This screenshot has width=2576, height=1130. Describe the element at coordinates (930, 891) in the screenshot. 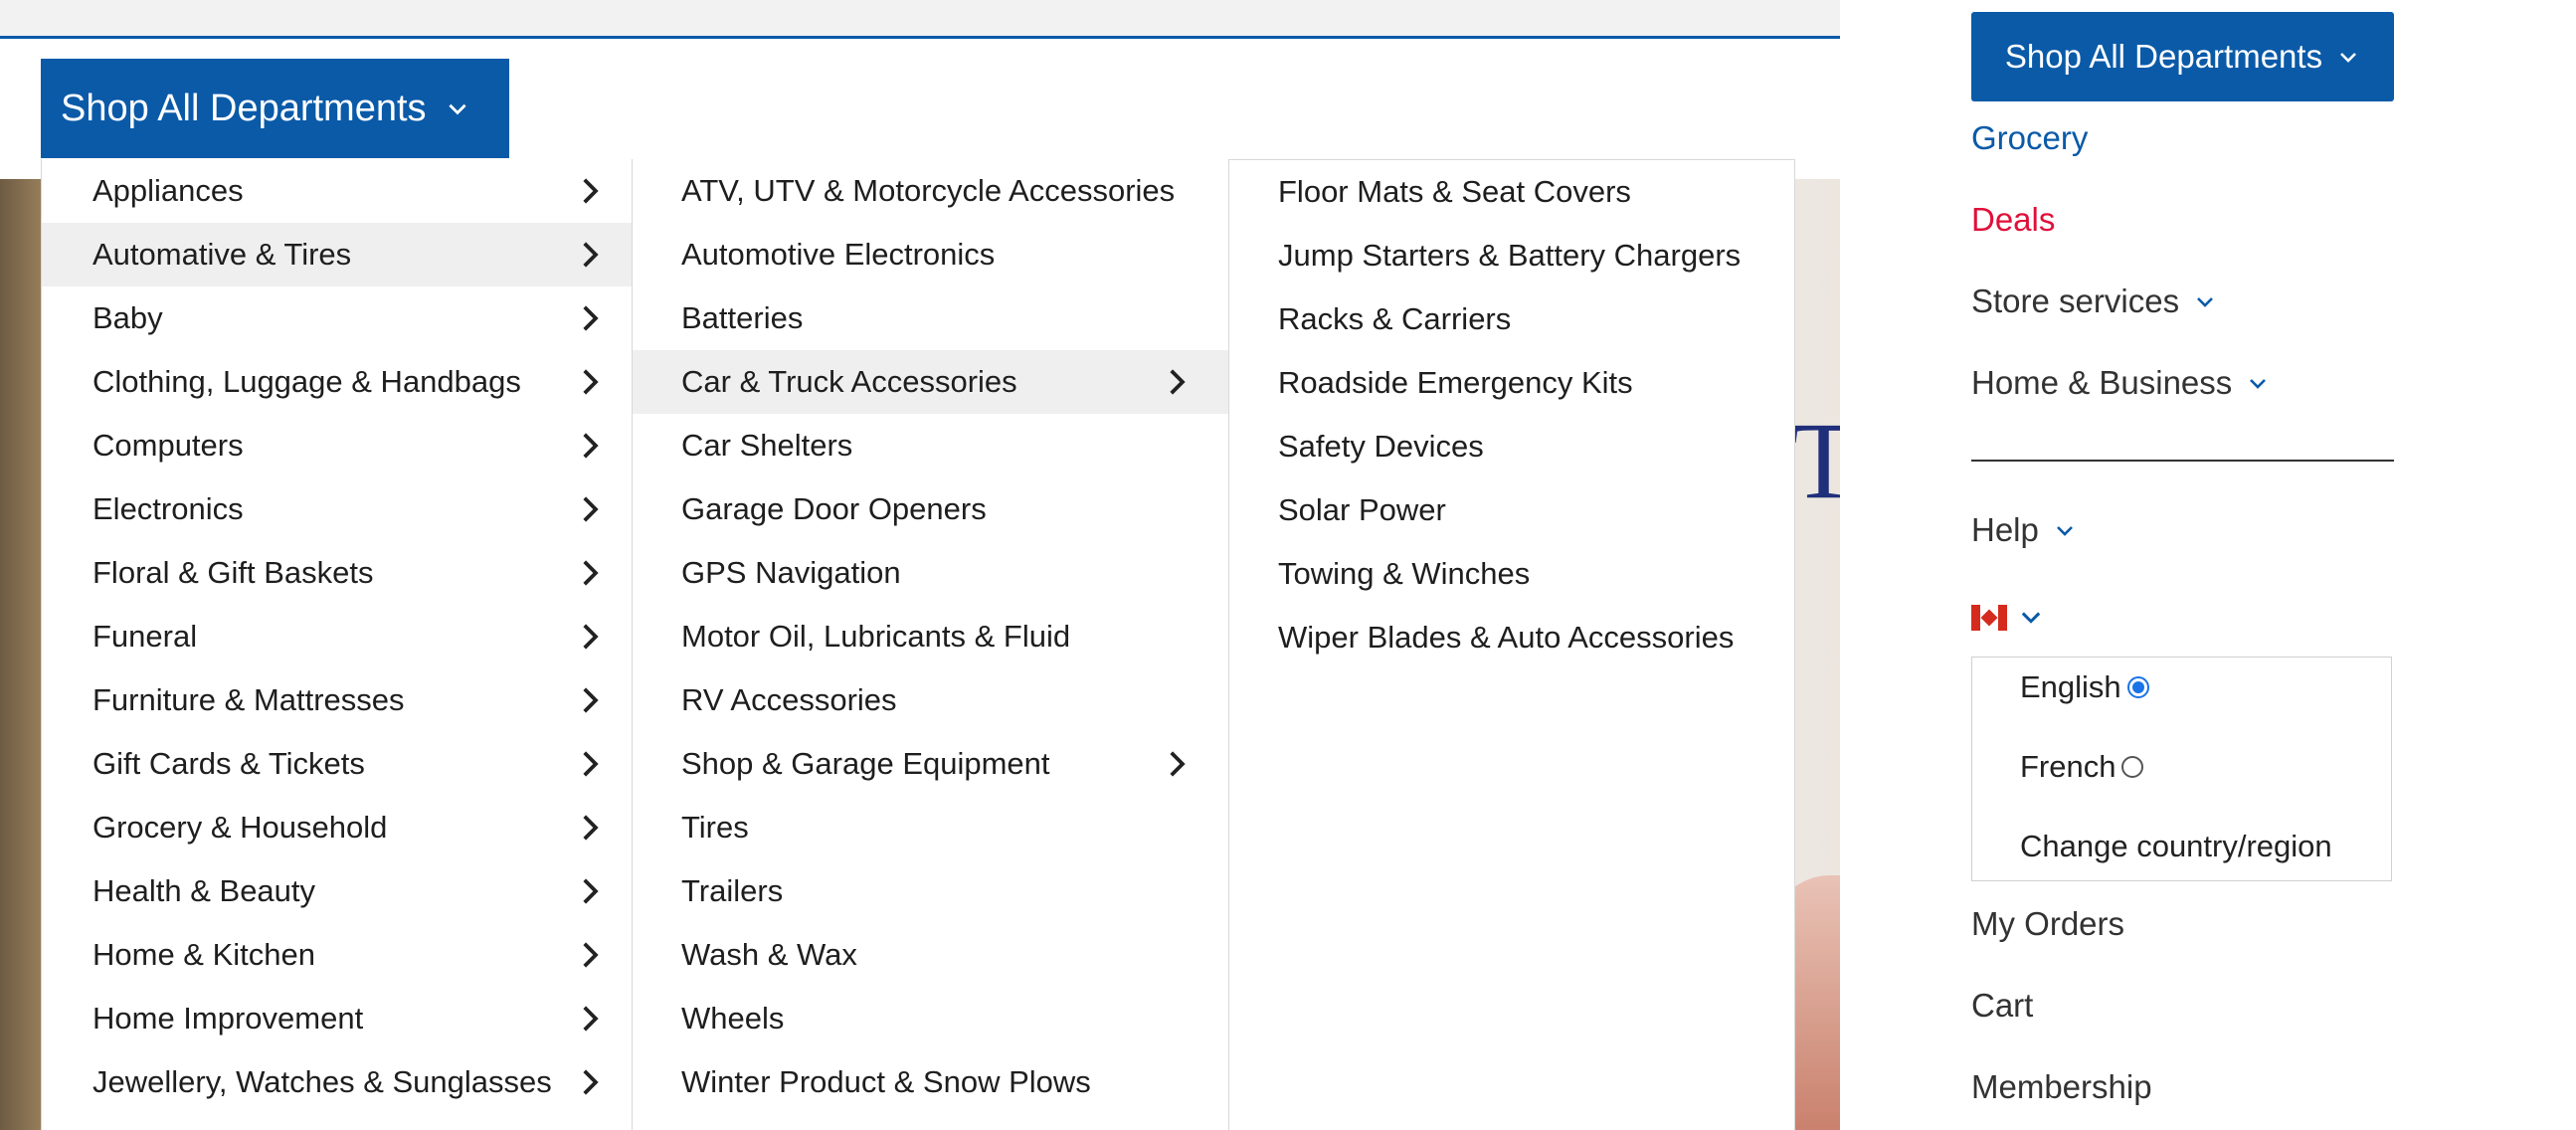

I see `subcategory-item: Trailers` at that location.